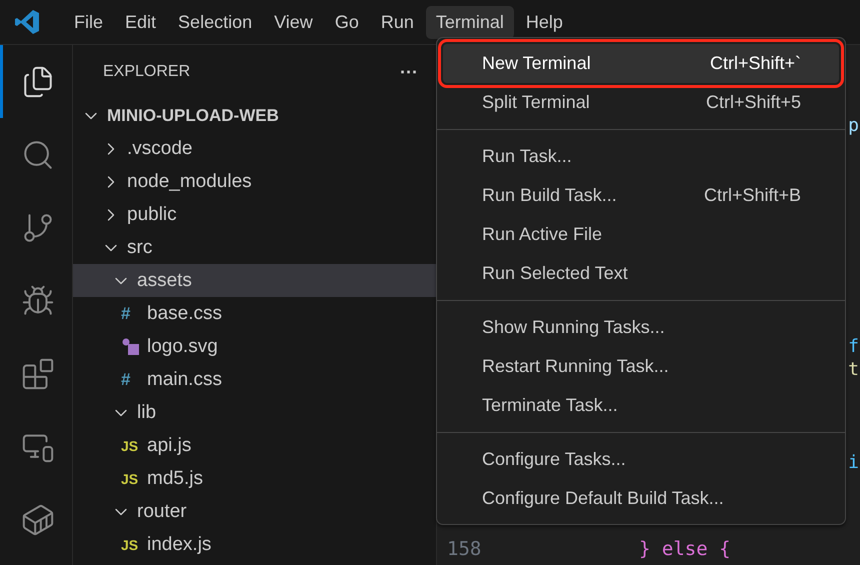  Describe the element at coordinates (37, 519) in the screenshot. I see `container-icon` at that location.